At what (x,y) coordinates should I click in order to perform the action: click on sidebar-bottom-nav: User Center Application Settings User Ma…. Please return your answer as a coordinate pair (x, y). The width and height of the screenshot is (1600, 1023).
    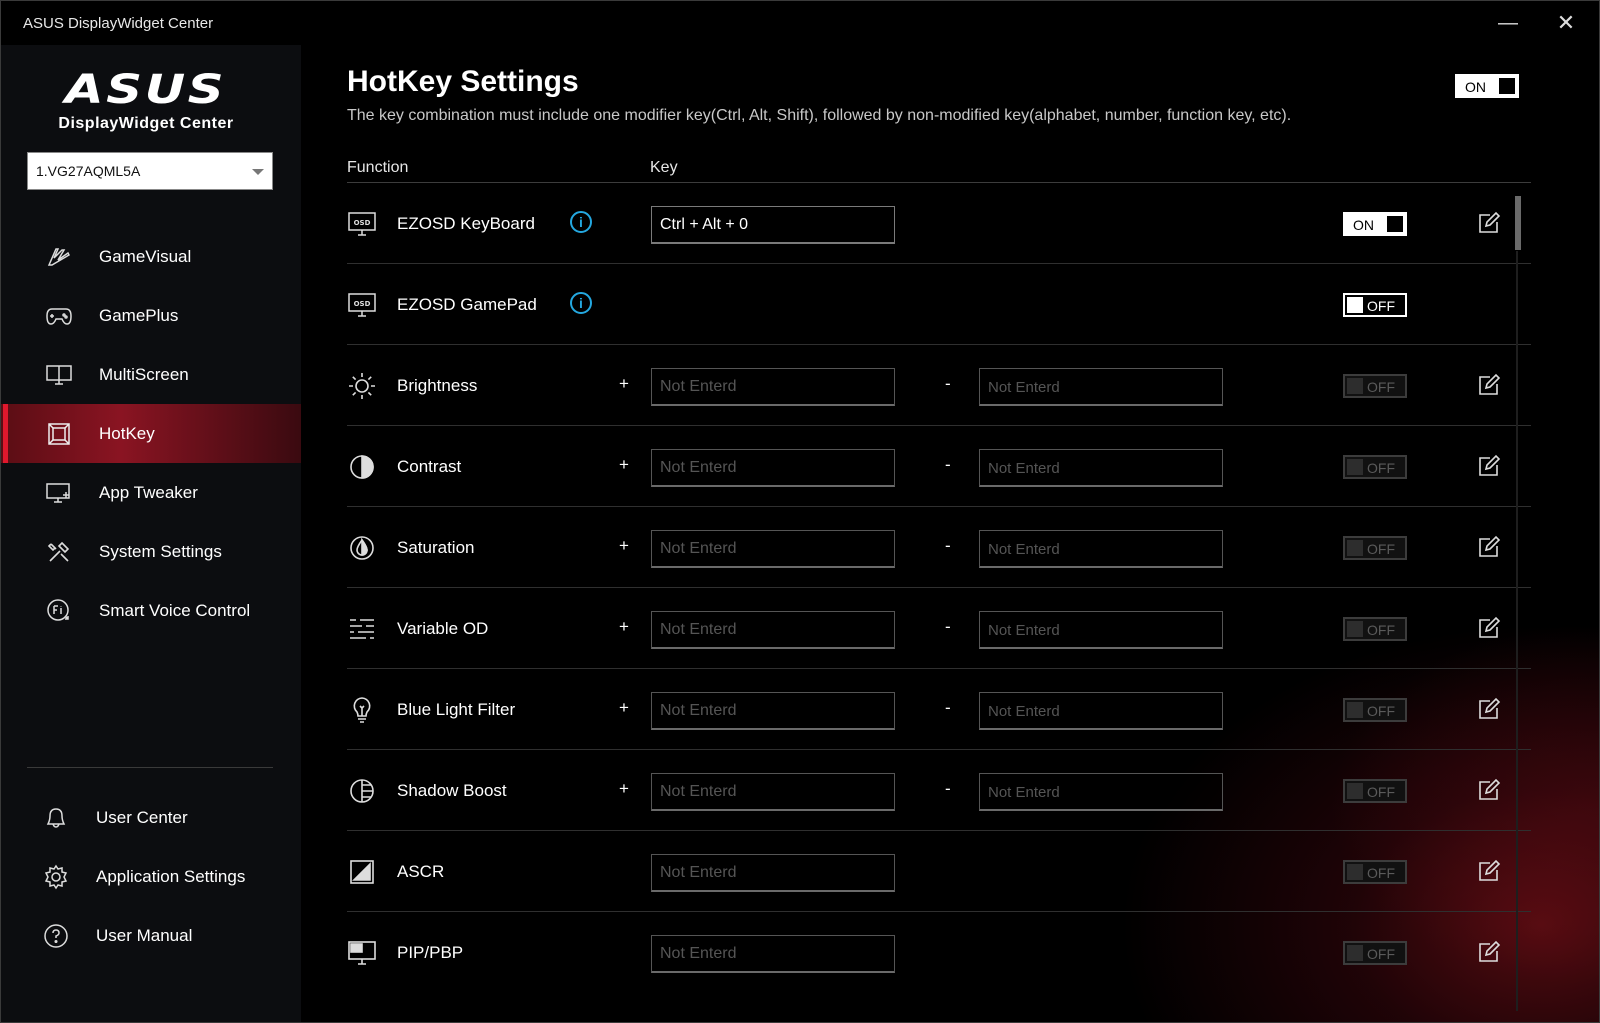
    Looking at the image, I should click on (151, 876).